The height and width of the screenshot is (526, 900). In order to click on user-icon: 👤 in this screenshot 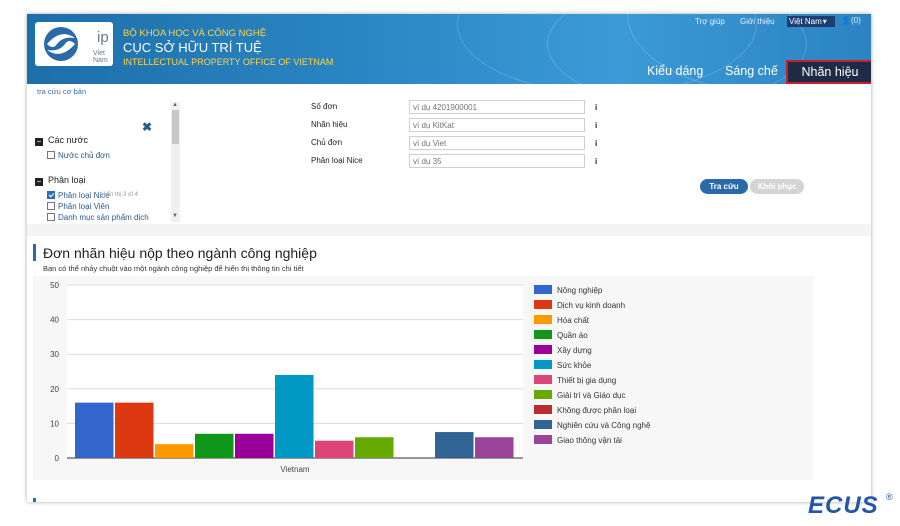, I will do `click(846, 20)`.